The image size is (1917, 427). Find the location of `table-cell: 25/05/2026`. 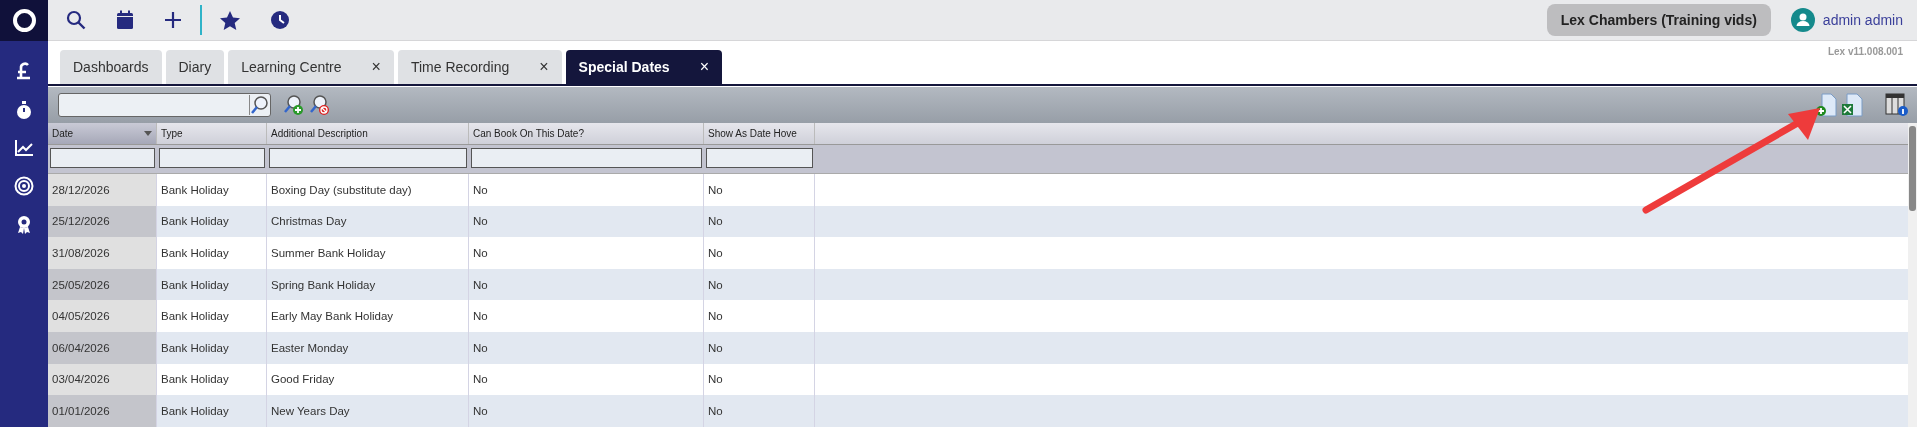

table-cell: 25/05/2026 is located at coordinates (102, 284).